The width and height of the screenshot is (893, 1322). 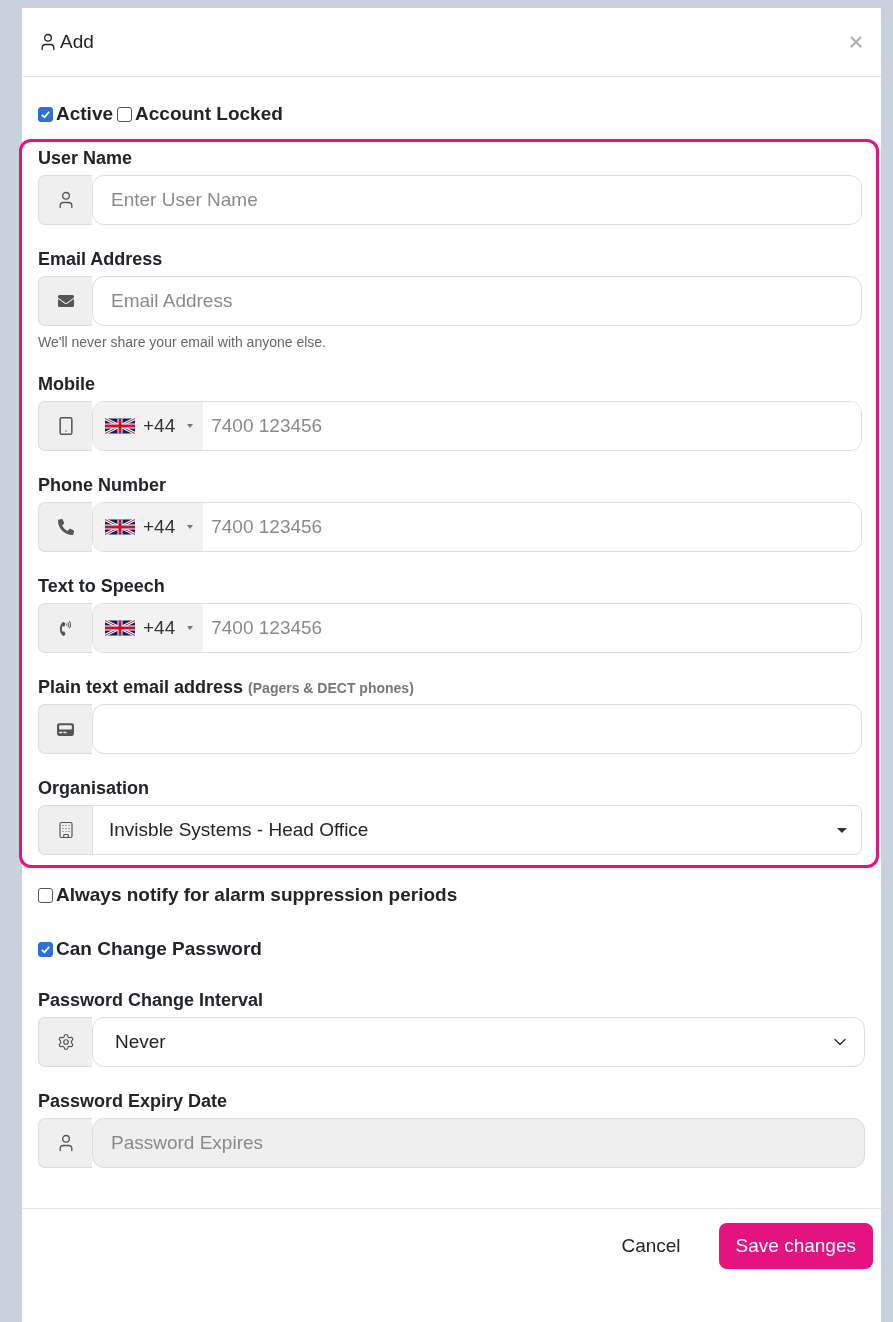 I want to click on checkbox-label: Account Locked, so click(x=209, y=114).